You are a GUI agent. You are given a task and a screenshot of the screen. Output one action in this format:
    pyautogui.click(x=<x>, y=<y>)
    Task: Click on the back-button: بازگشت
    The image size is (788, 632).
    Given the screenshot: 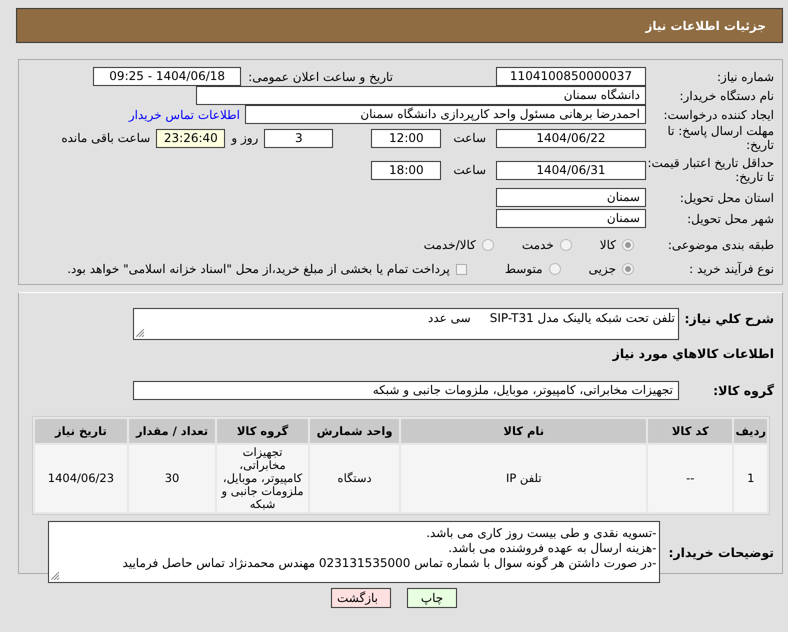 What is the action you would take?
    pyautogui.click(x=361, y=598)
    